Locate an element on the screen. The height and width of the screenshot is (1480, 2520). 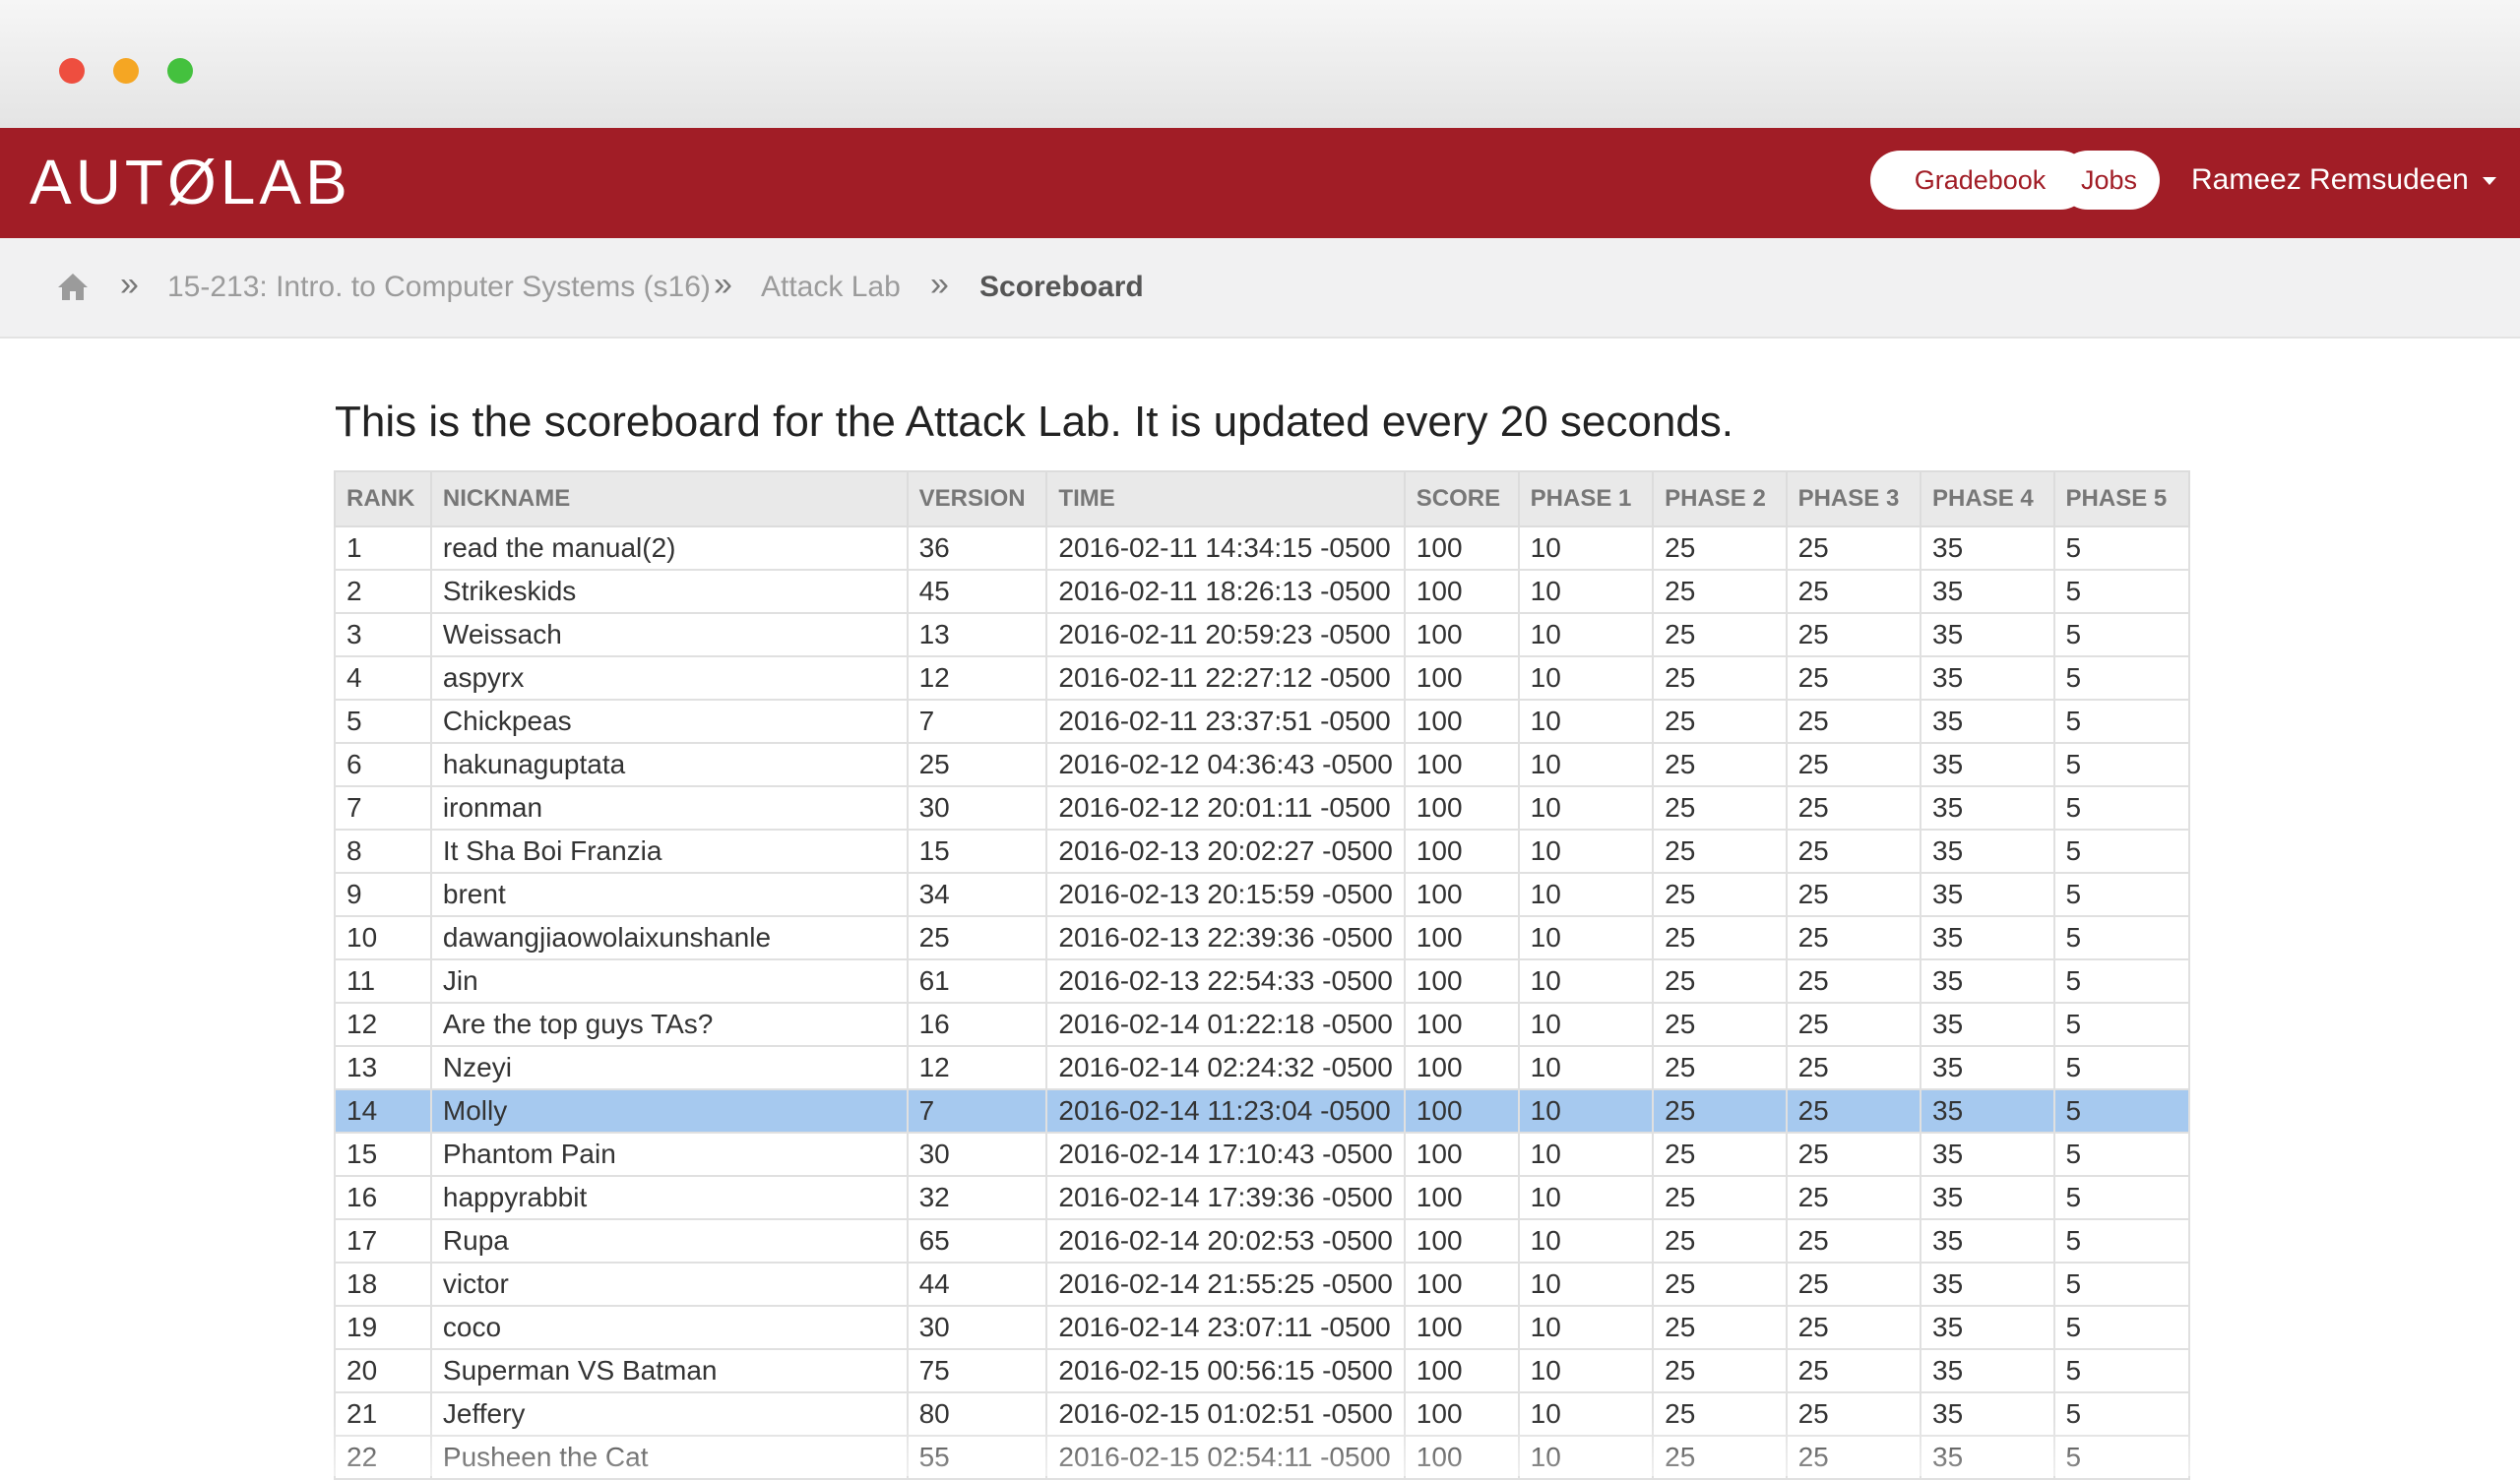
maximize-window-button is located at coordinates (180, 71).